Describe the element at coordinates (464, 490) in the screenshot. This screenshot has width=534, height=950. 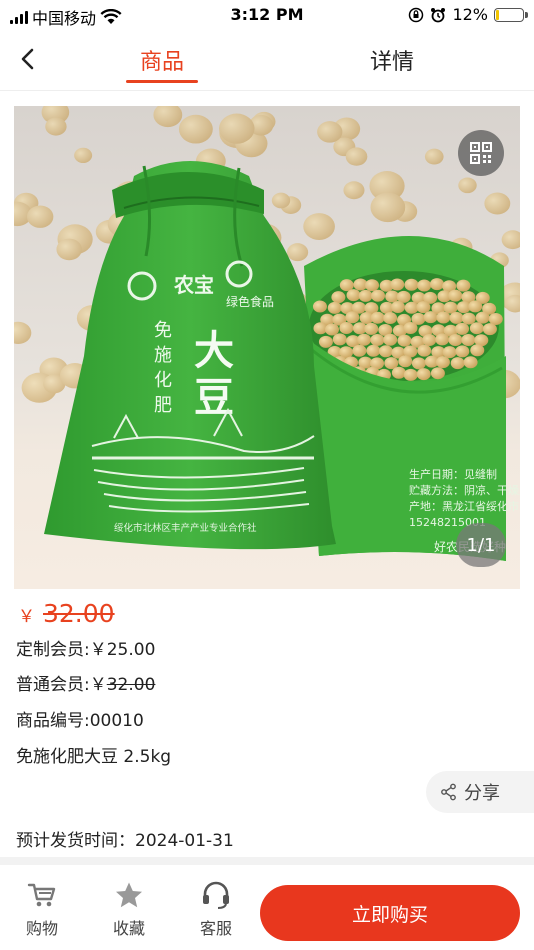
I see `open-bag-line2: 贮藏方法：阴凉、干燥处` at that location.